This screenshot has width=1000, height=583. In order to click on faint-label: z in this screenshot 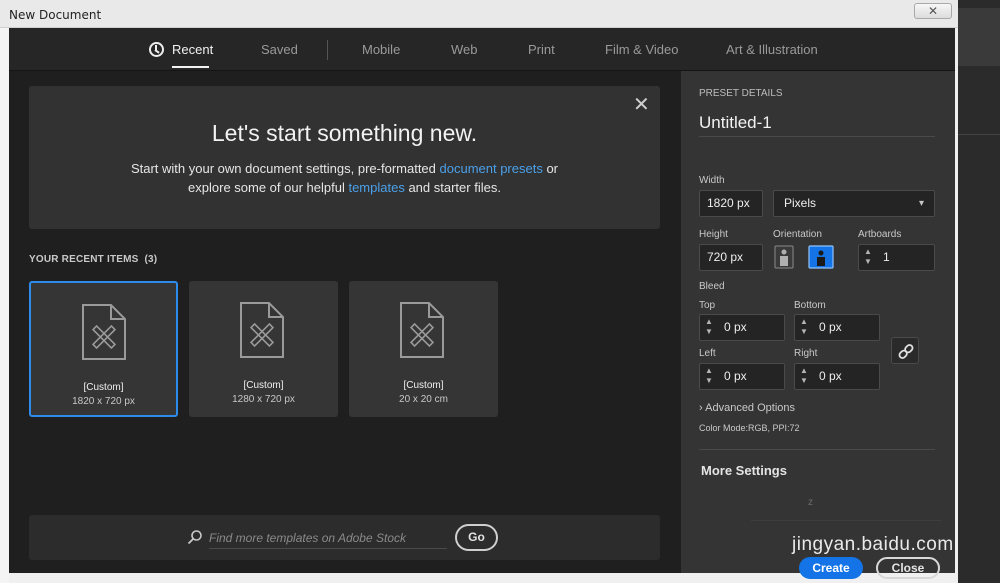, I will do `click(810, 502)`.